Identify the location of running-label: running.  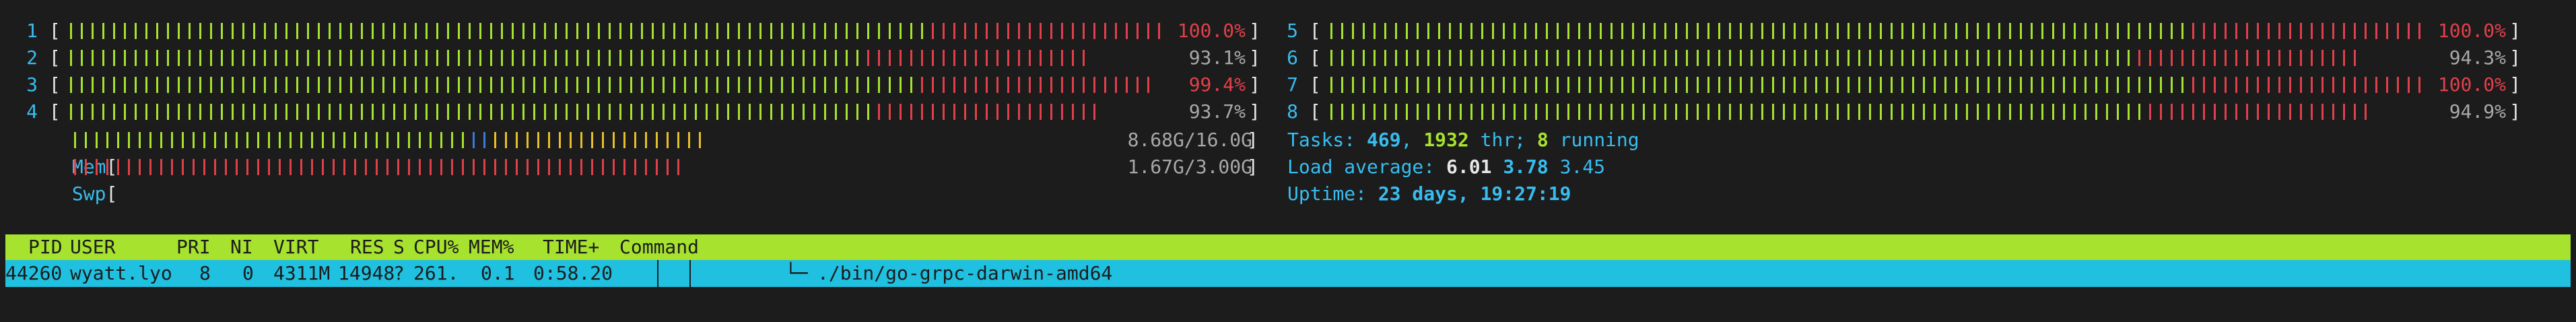
(1593, 140).